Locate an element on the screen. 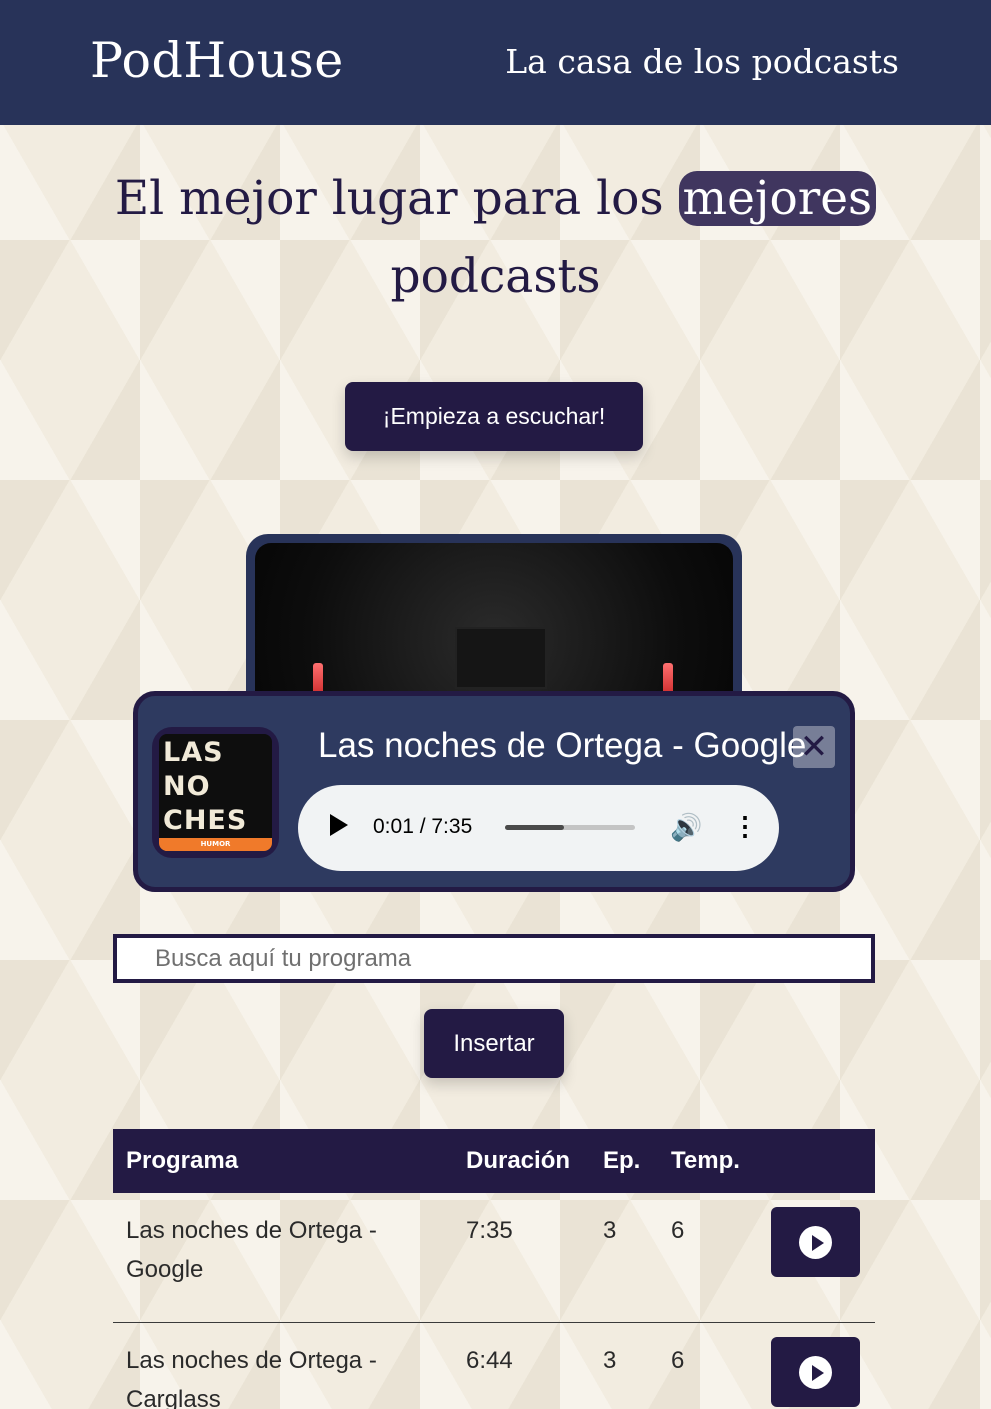  search-input is located at coordinates (494, 958).